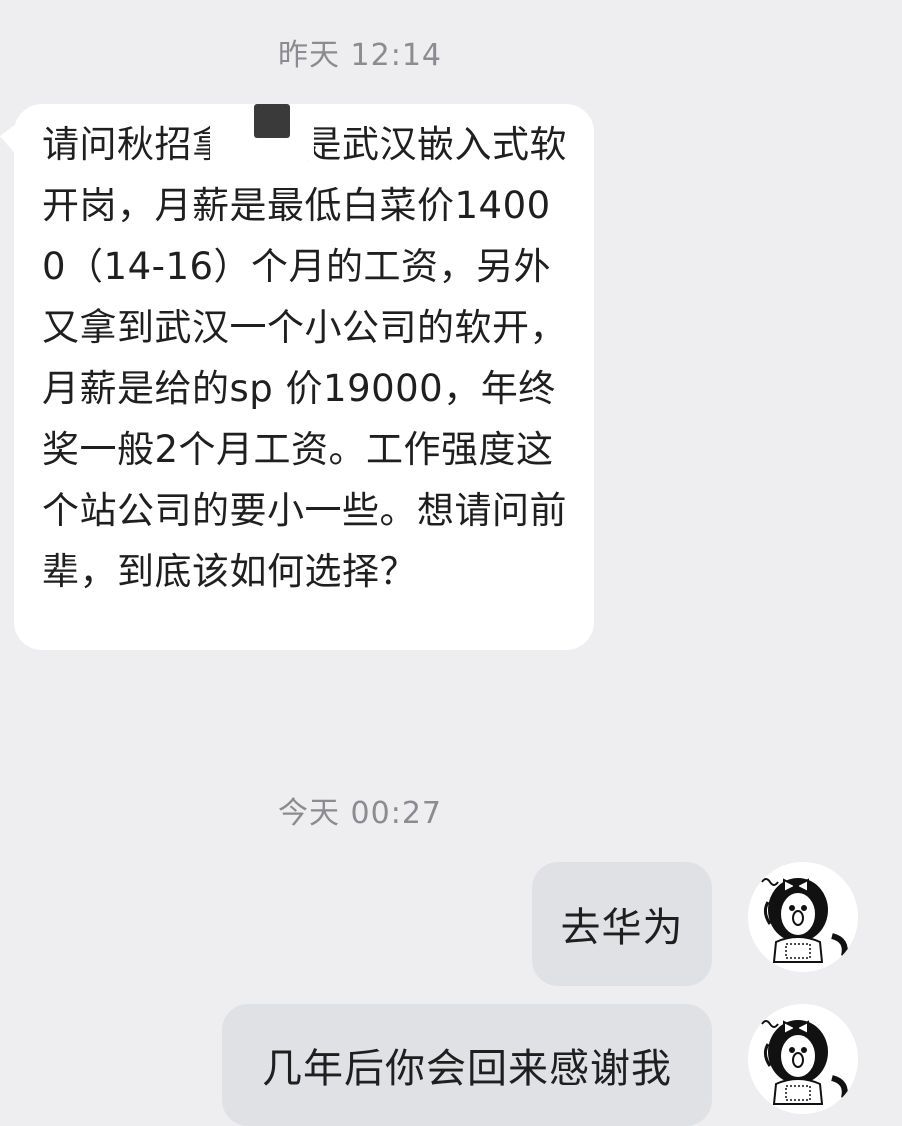  What do you see at coordinates (12, 141) in the screenshot?
I see `bubble-tail` at bounding box center [12, 141].